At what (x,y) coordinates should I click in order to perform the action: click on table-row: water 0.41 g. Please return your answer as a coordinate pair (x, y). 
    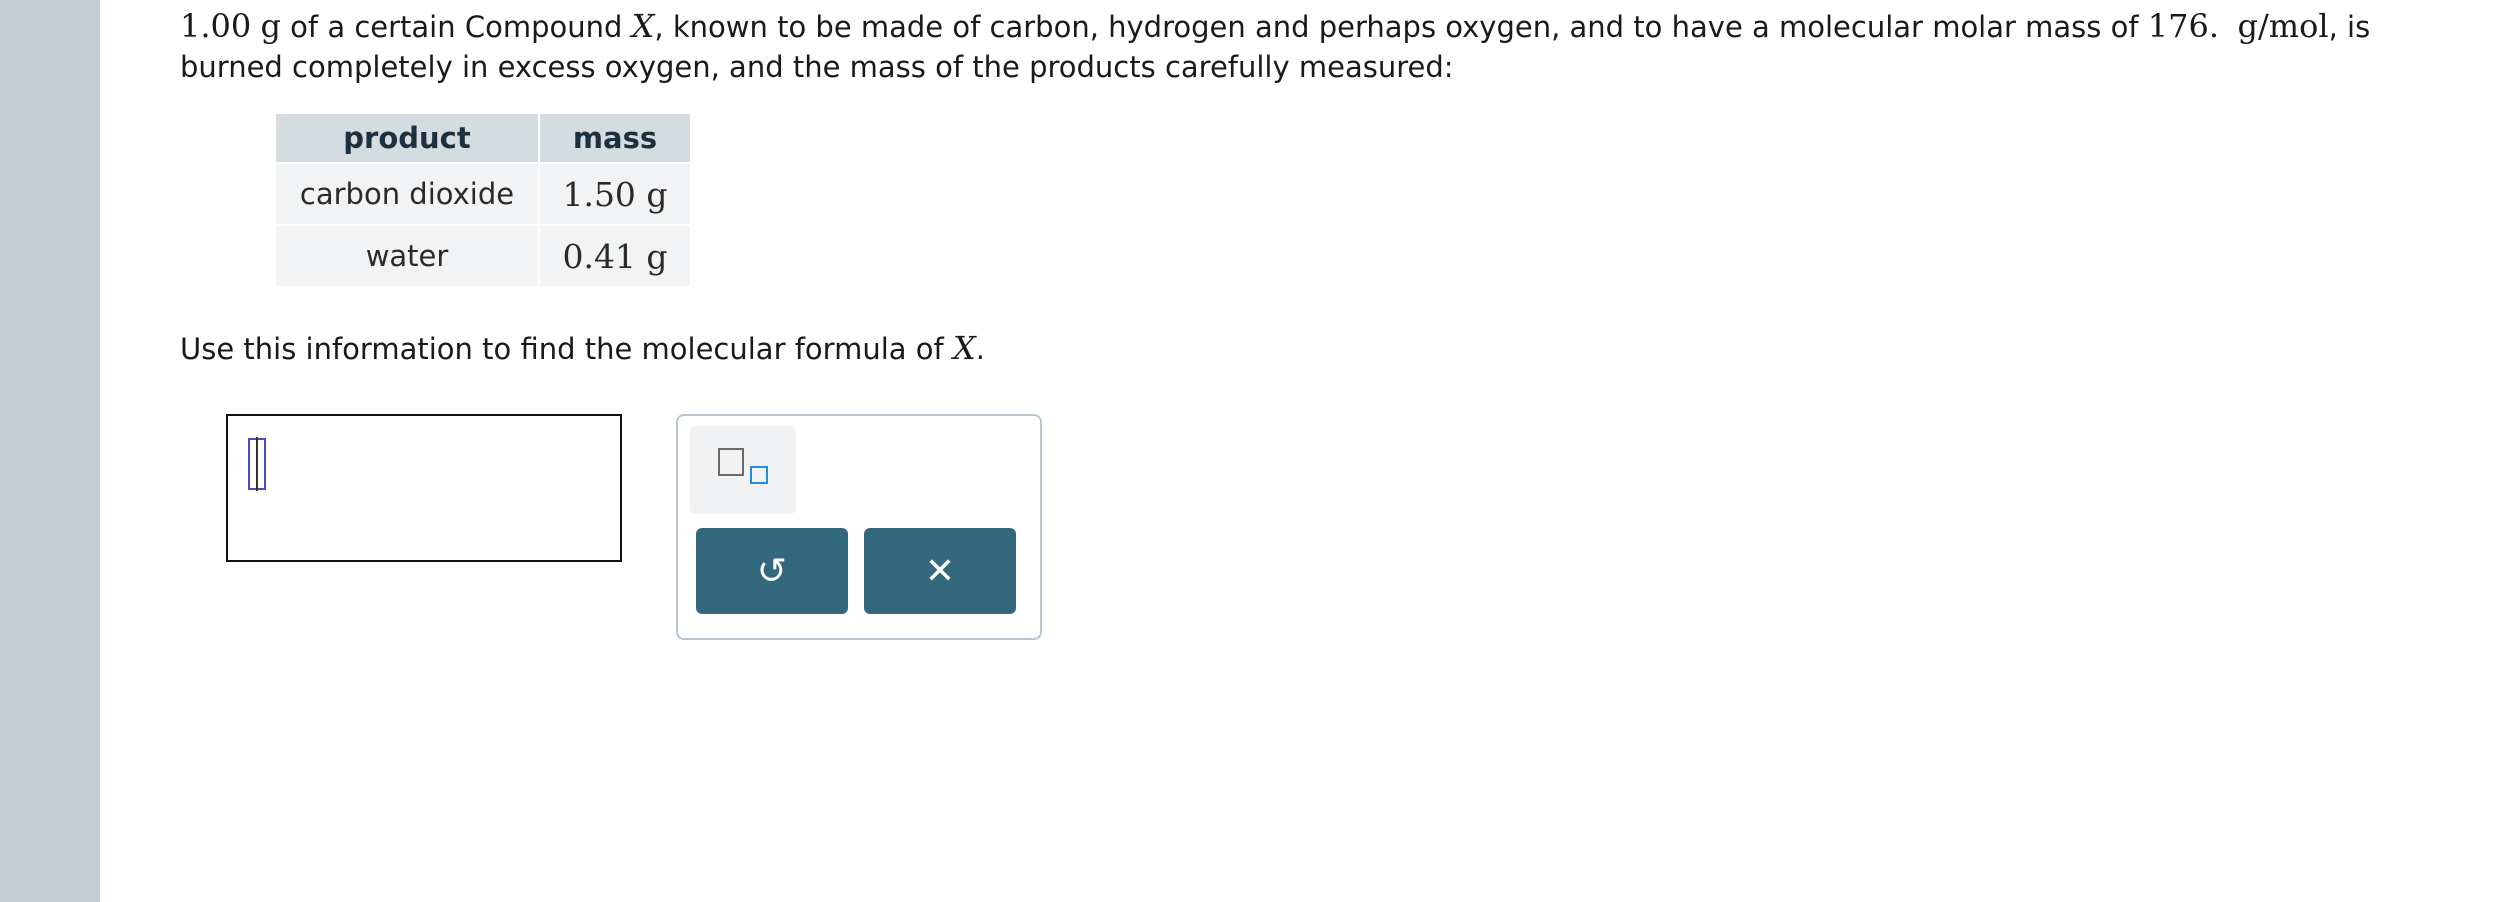
    Looking at the image, I should click on (483, 256).